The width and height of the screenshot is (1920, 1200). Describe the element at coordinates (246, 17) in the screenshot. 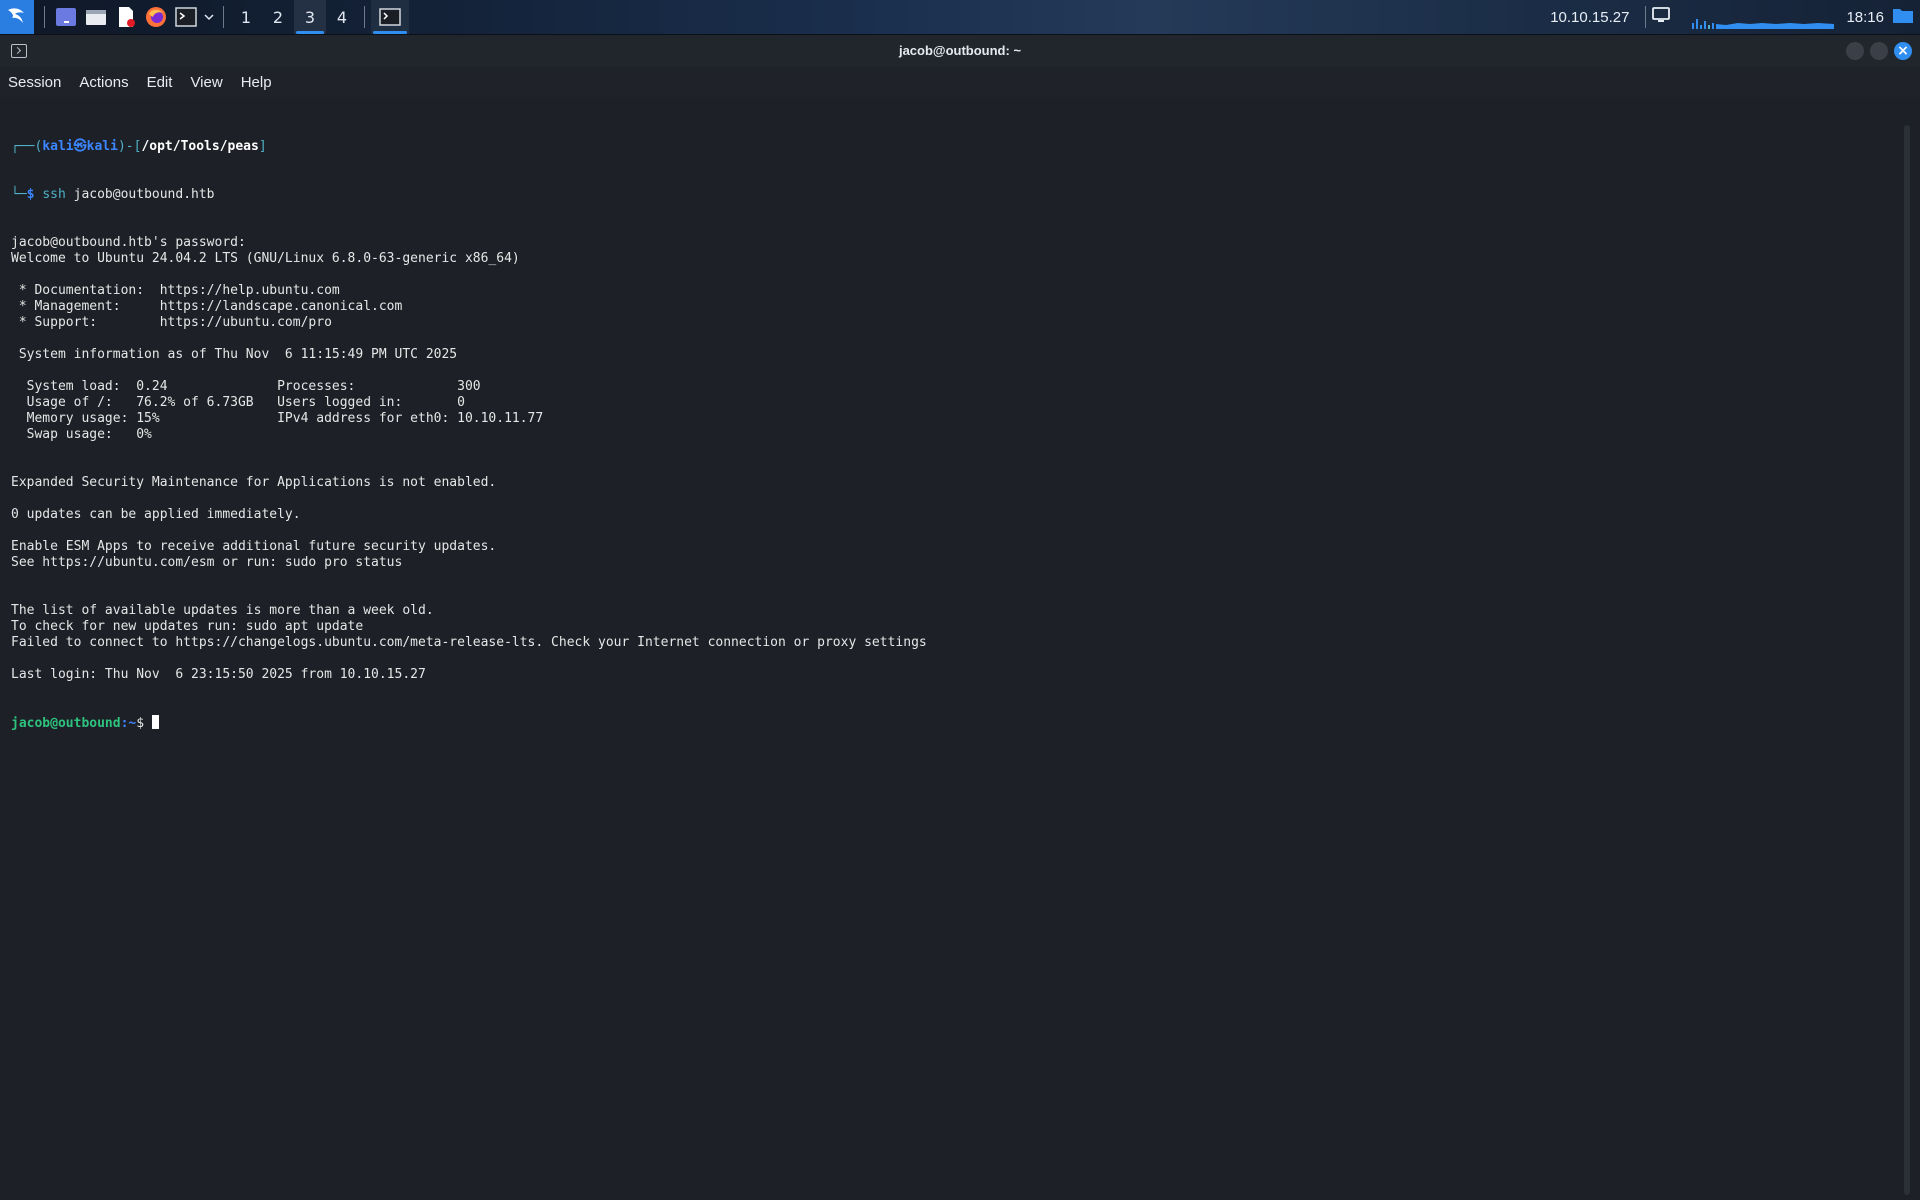

I see `workspace-1: 1` at that location.